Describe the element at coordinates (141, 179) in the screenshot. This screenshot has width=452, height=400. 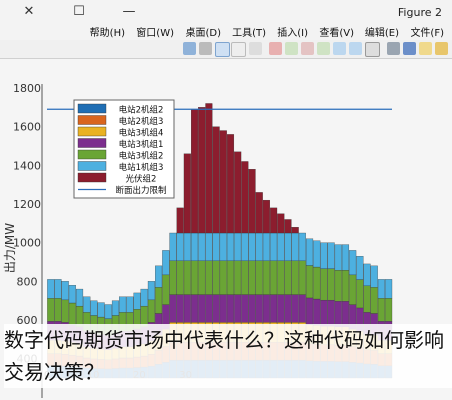
I see `legend-label: 光伏组2` at that location.